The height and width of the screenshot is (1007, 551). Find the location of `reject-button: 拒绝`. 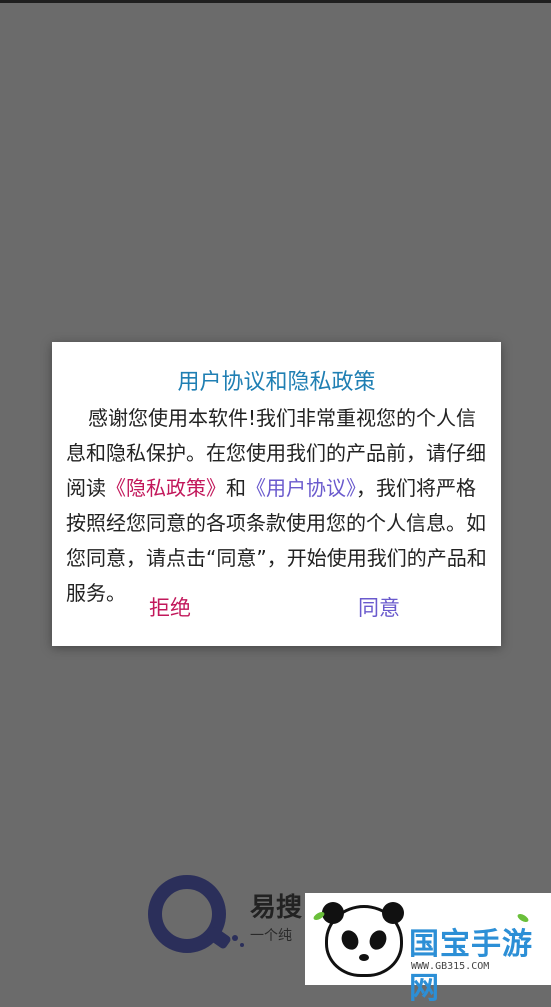

reject-button: 拒绝 is located at coordinates (170, 607).